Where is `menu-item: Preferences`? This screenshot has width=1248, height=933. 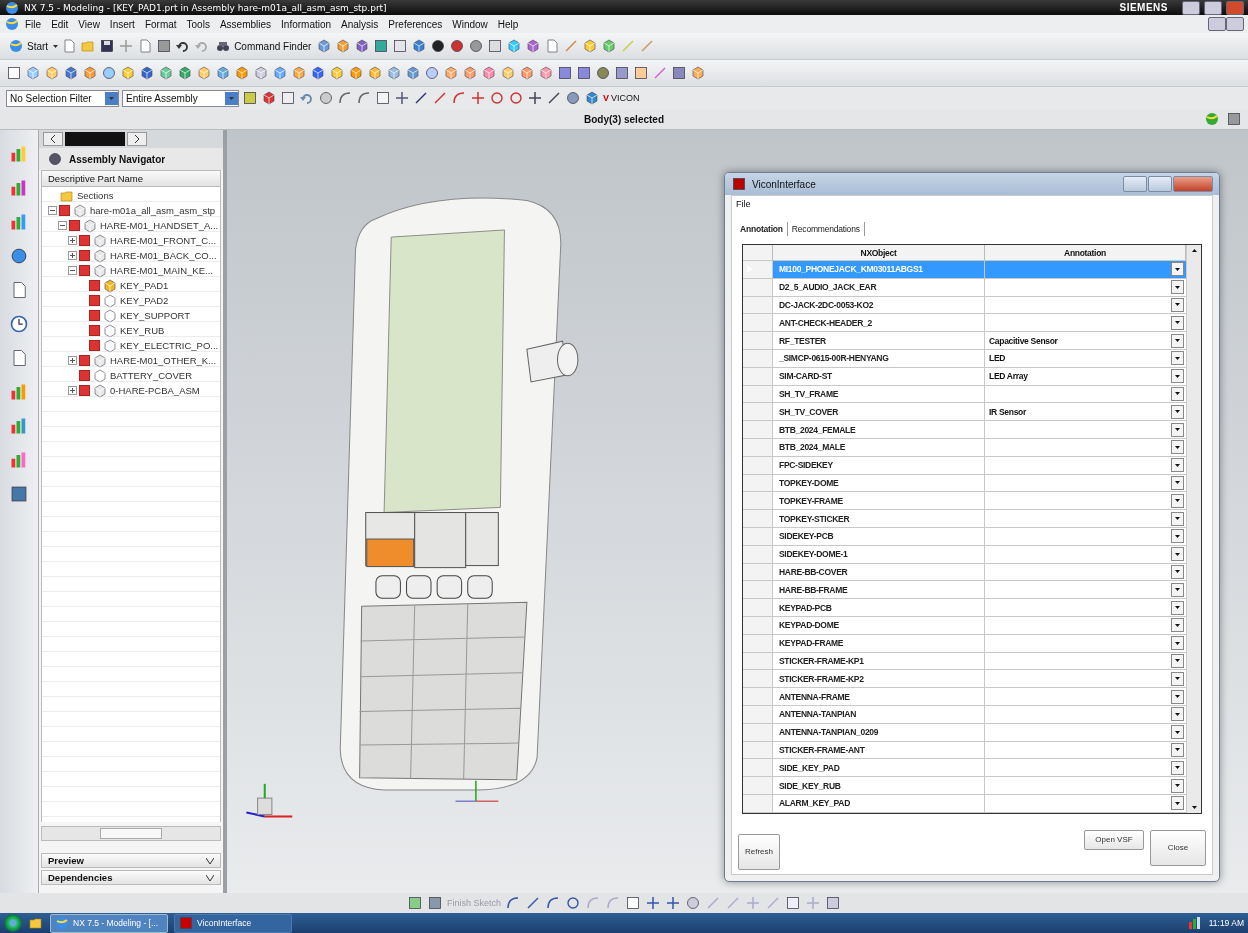
menu-item: Preferences is located at coordinates (415, 24).